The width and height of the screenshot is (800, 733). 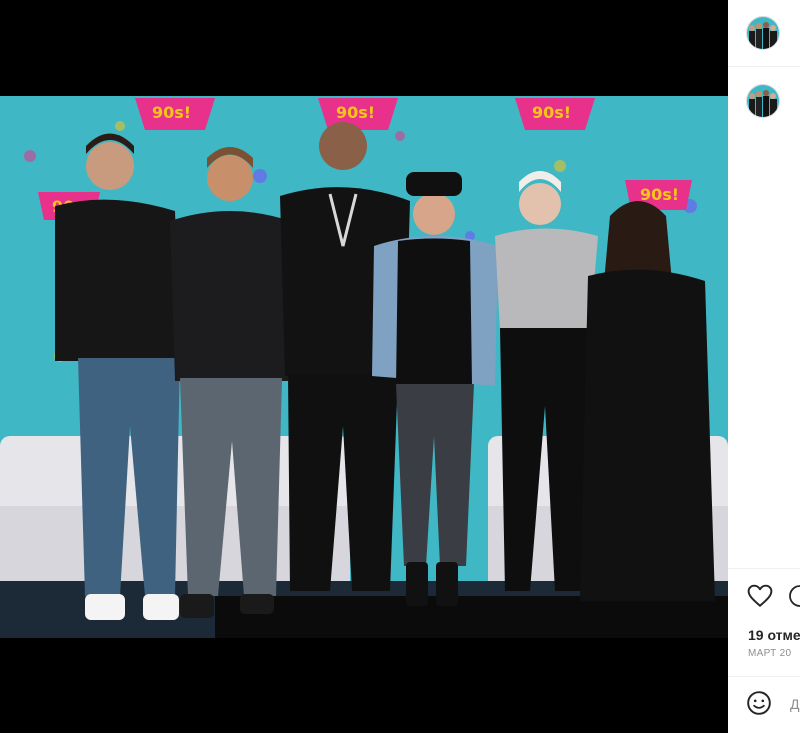 What do you see at coordinates (171, 112) in the screenshot?
I see `banner-logo: 90s!` at bounding box center [171, 112].